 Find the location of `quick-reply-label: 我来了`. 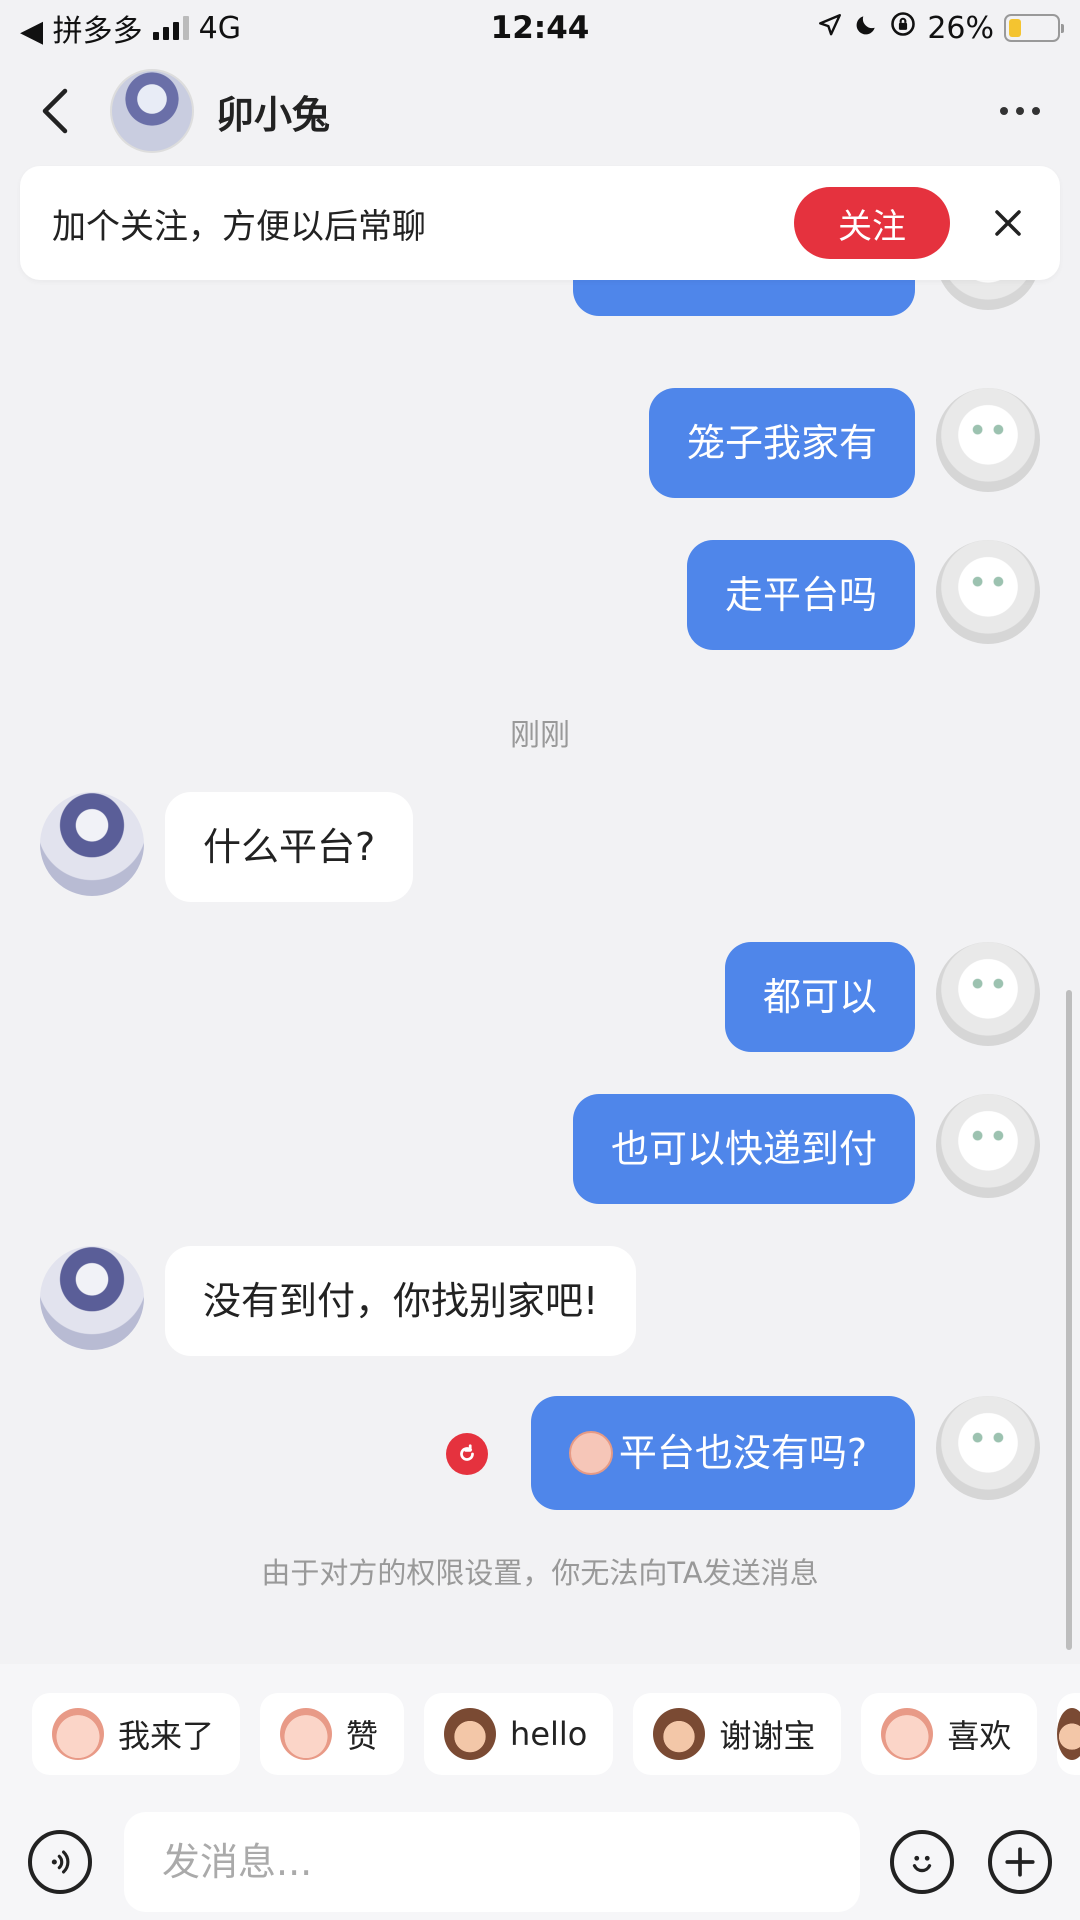

quick-reply-label: 我来了 is located at coordinates (166, 1736).